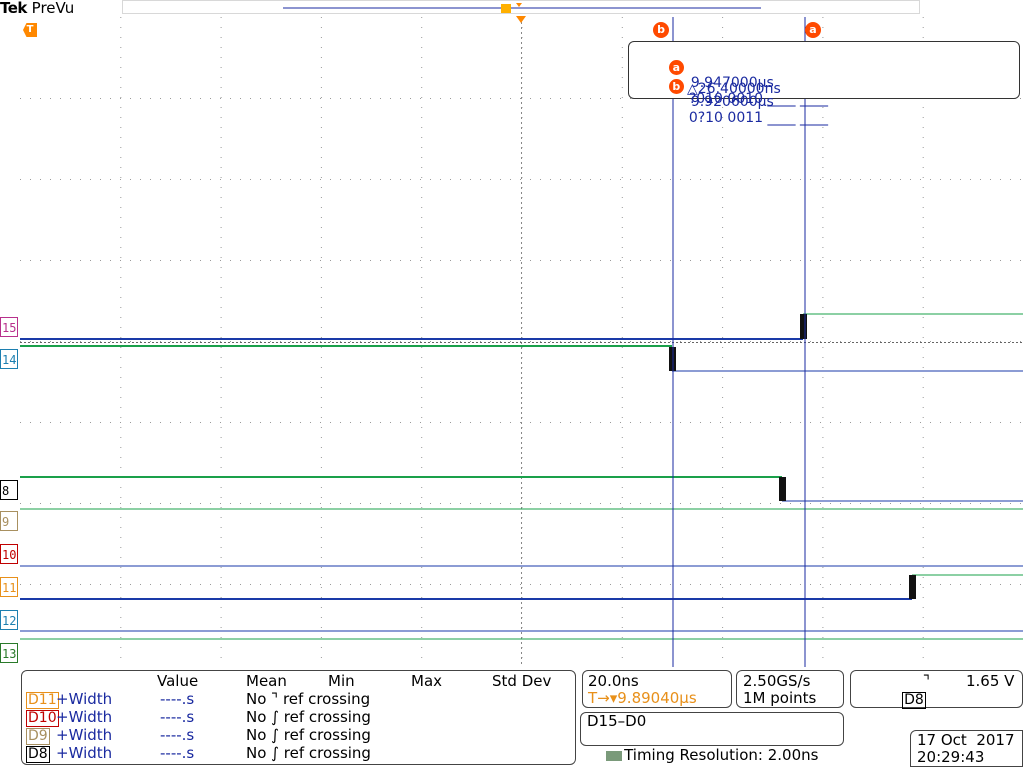 Image resolution: width=1024 pixels, height=782 pixels. I want to click on channel-label-d9: 9, so click(9, 521).